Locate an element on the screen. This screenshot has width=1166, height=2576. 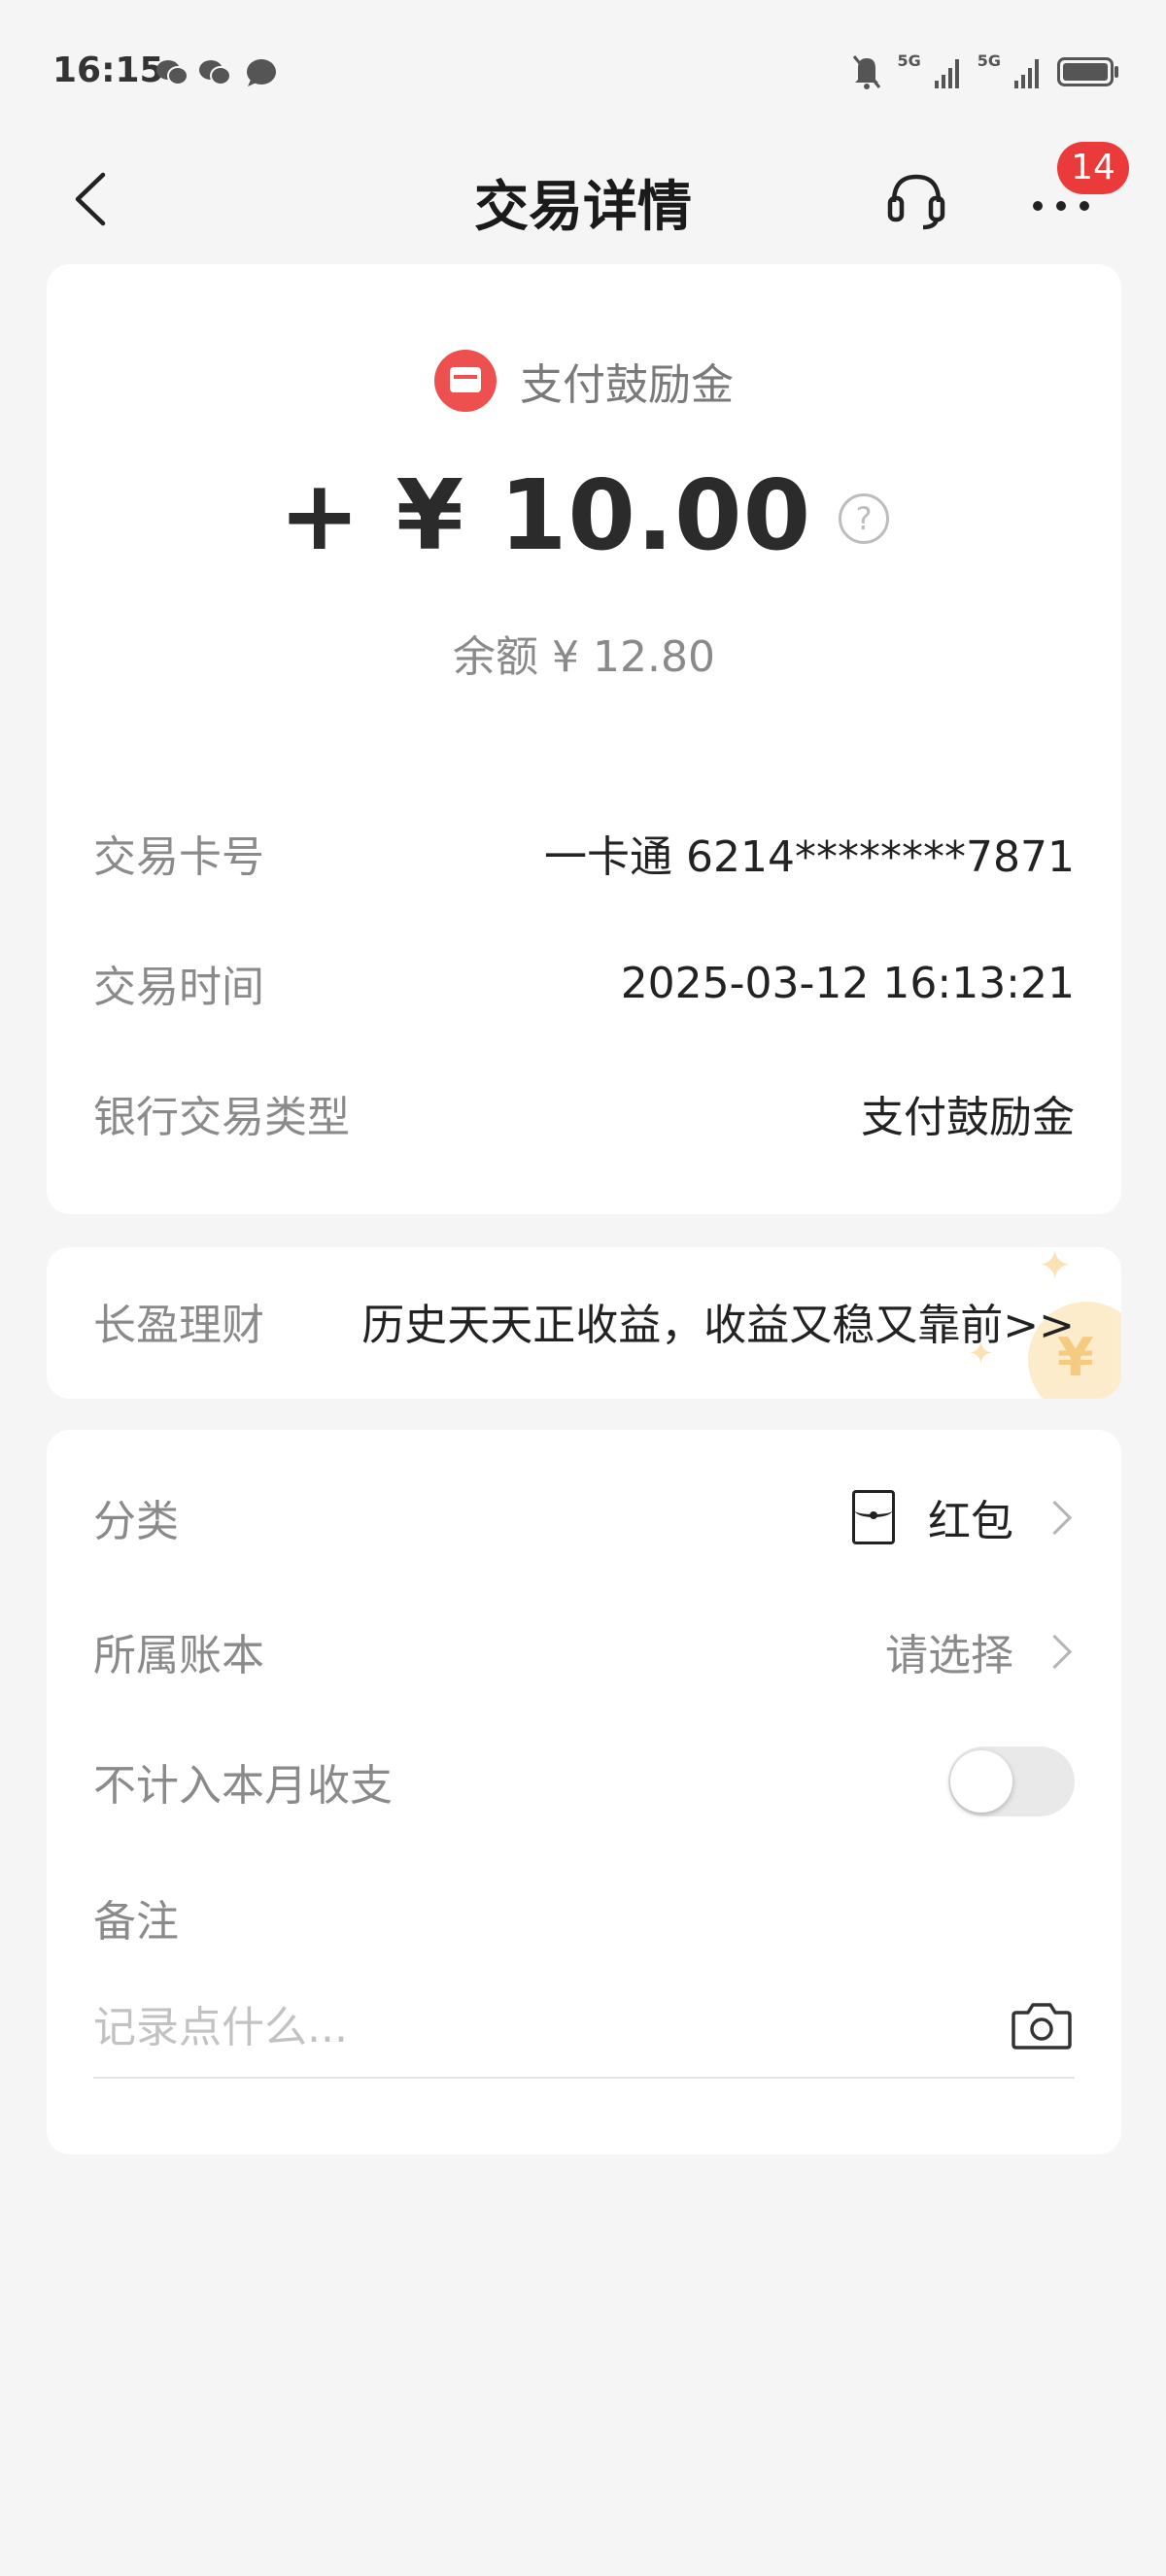
network-type-2: 5G is located at coordinates (989, 60).